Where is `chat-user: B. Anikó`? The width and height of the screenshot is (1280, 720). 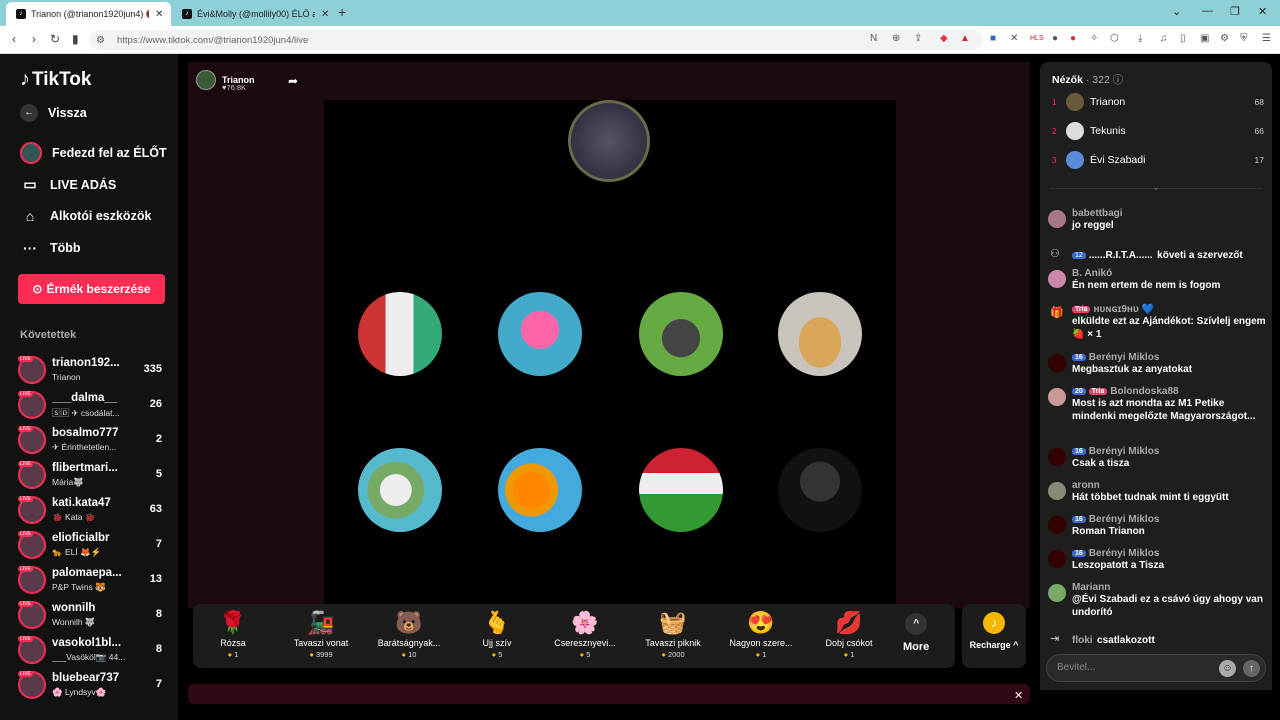 chat-user: B. Anikó is located at coordinates (1169, 273).